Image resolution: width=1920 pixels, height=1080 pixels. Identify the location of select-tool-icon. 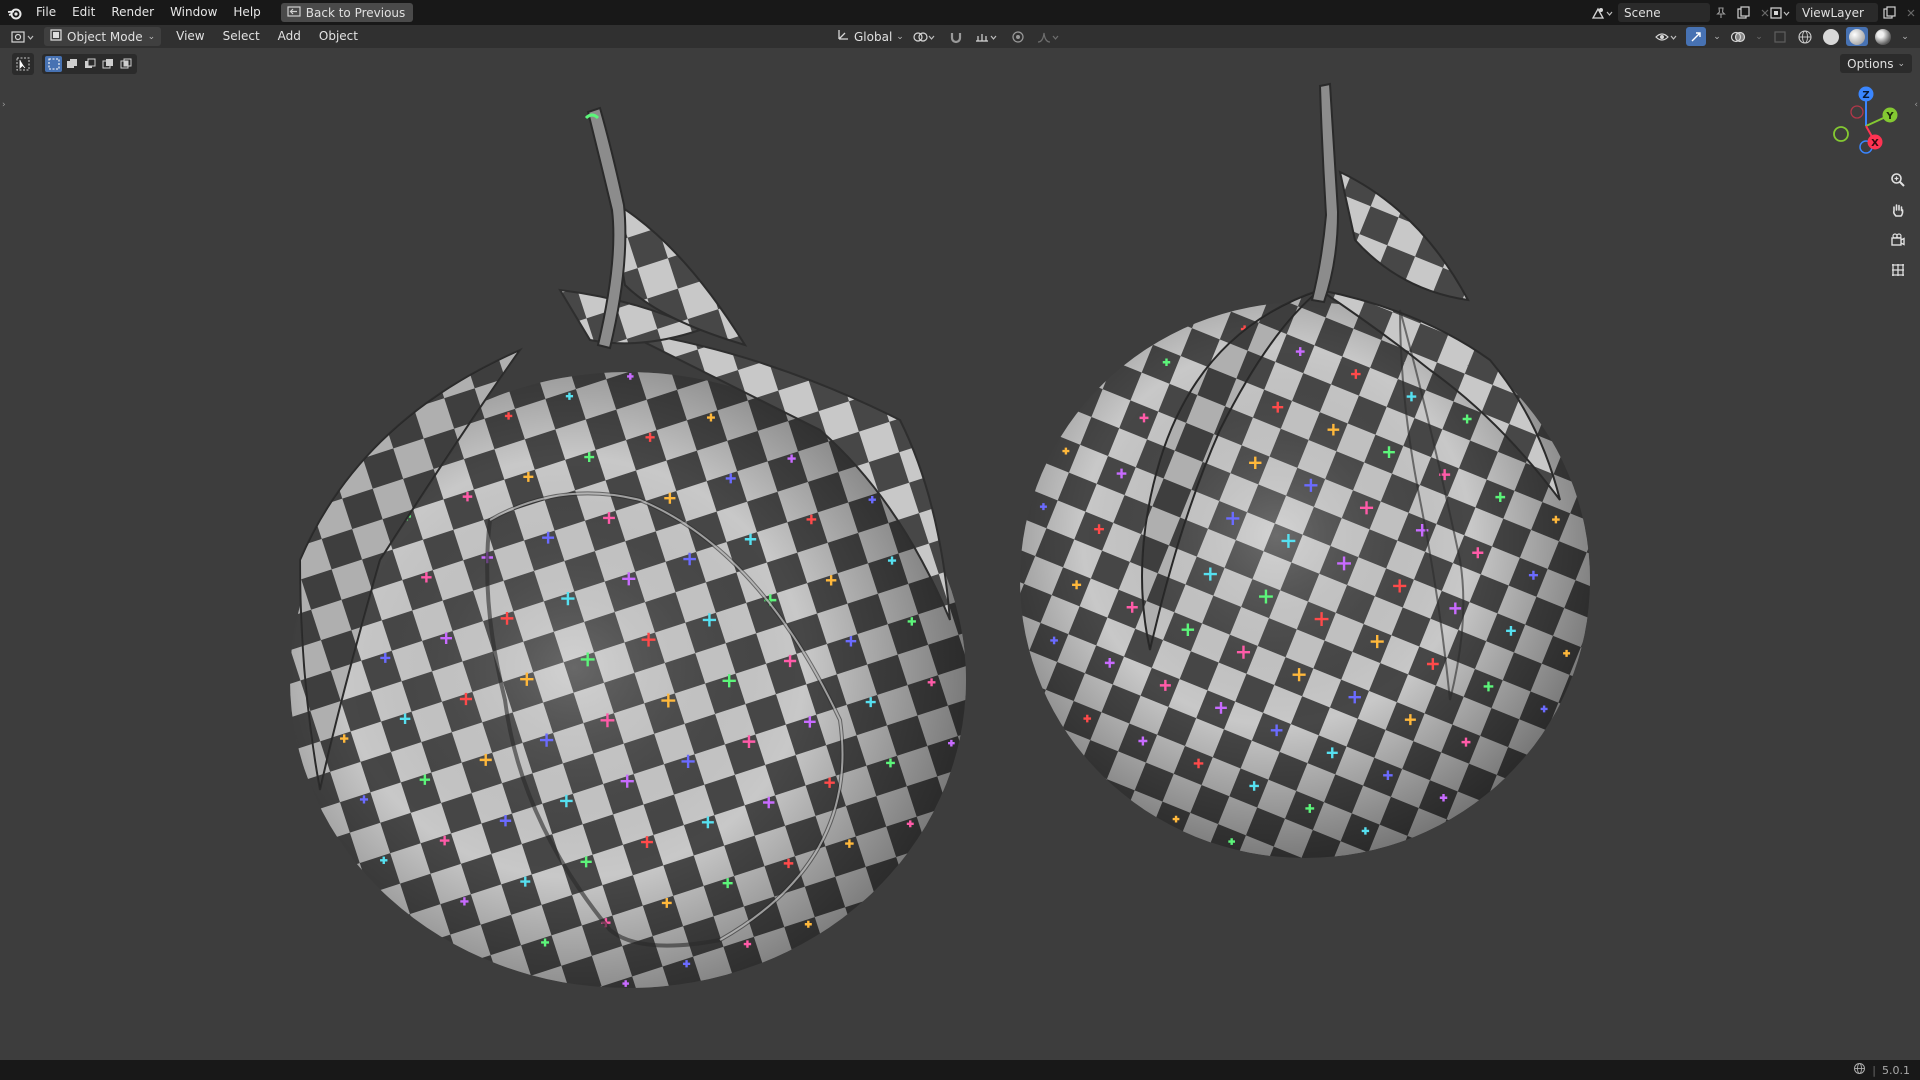
(23, 64).